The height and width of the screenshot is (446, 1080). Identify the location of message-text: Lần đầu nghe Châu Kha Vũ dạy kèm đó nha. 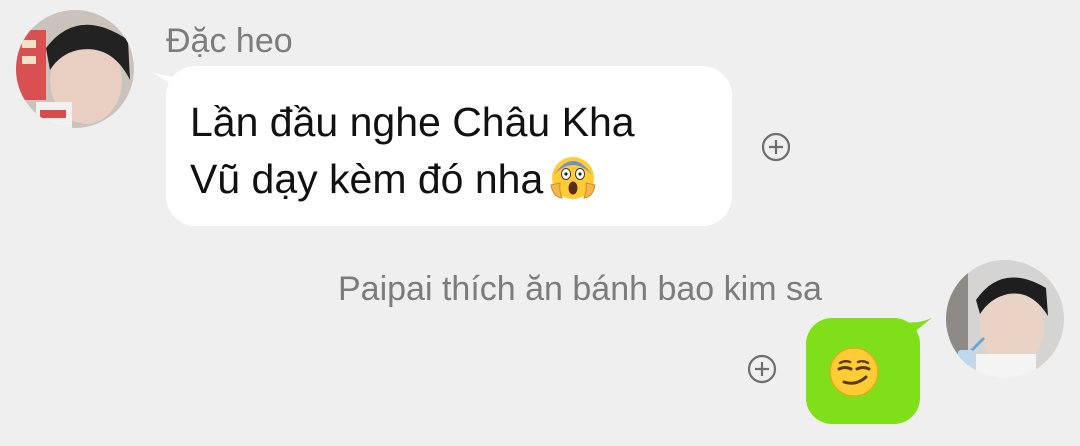
(412, 151).